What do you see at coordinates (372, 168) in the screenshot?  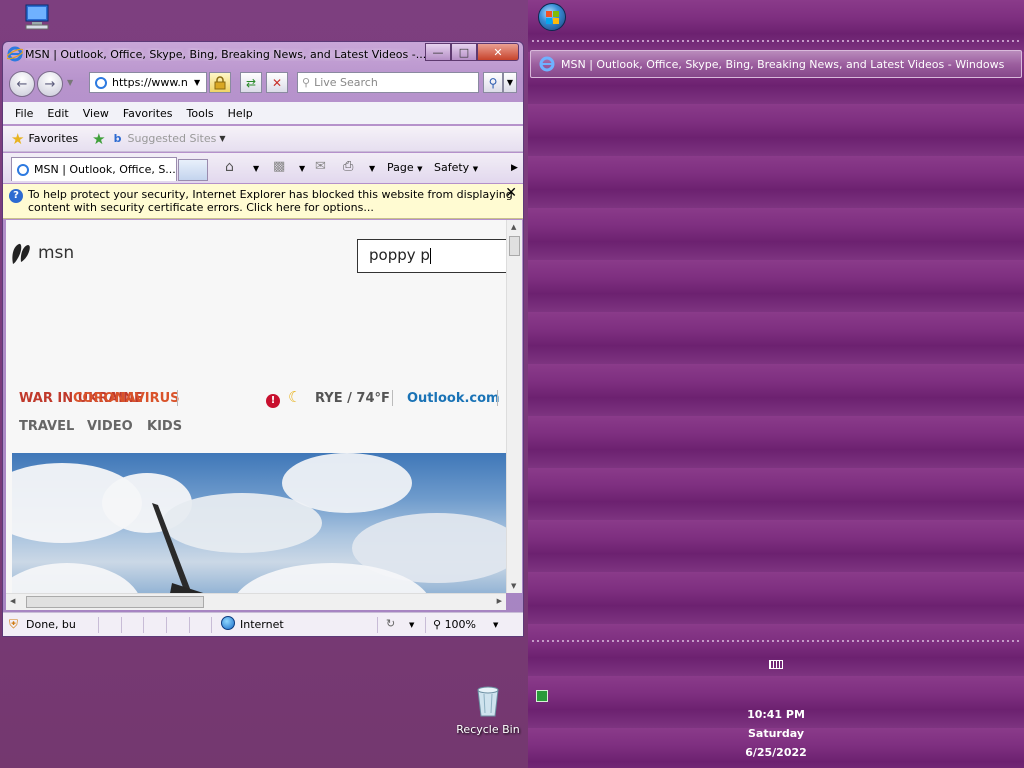 I see `print-dropdown-icon: ▼` at bounding box center [372, 168].